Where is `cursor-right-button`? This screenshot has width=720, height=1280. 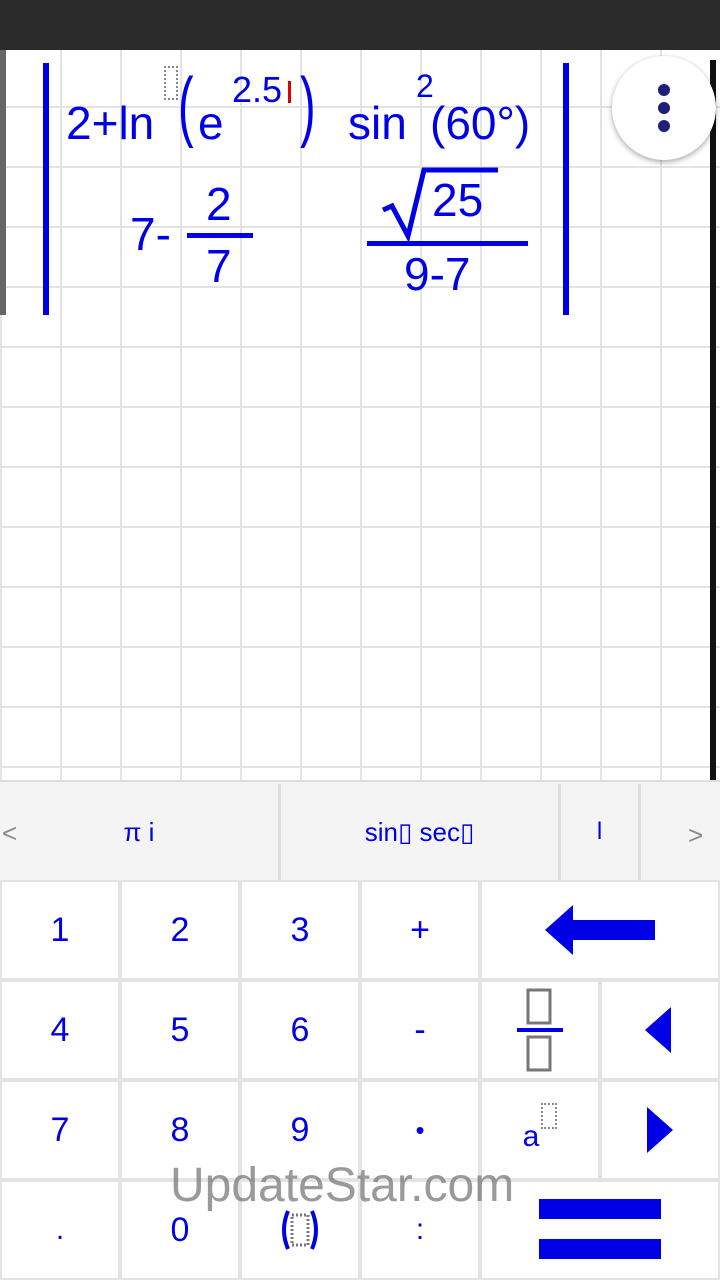
cursor-right-button is located at coordinates (660, 1130).